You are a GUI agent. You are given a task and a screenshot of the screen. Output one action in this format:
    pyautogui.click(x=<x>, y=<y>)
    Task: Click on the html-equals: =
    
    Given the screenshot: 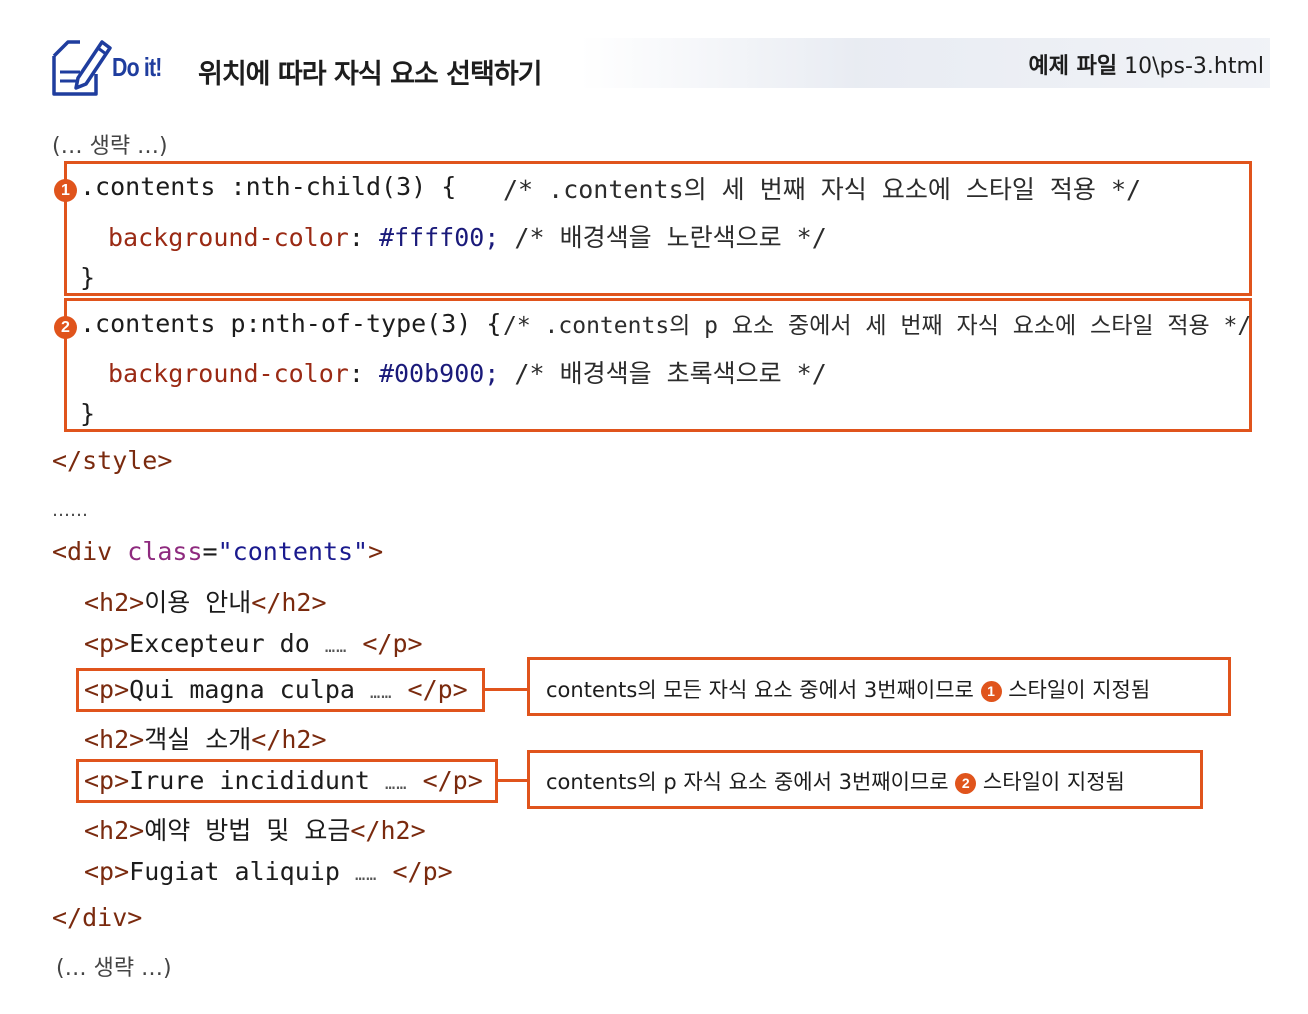 What is the action you would take?
    pyautogui.click(x=210, y=551)
    